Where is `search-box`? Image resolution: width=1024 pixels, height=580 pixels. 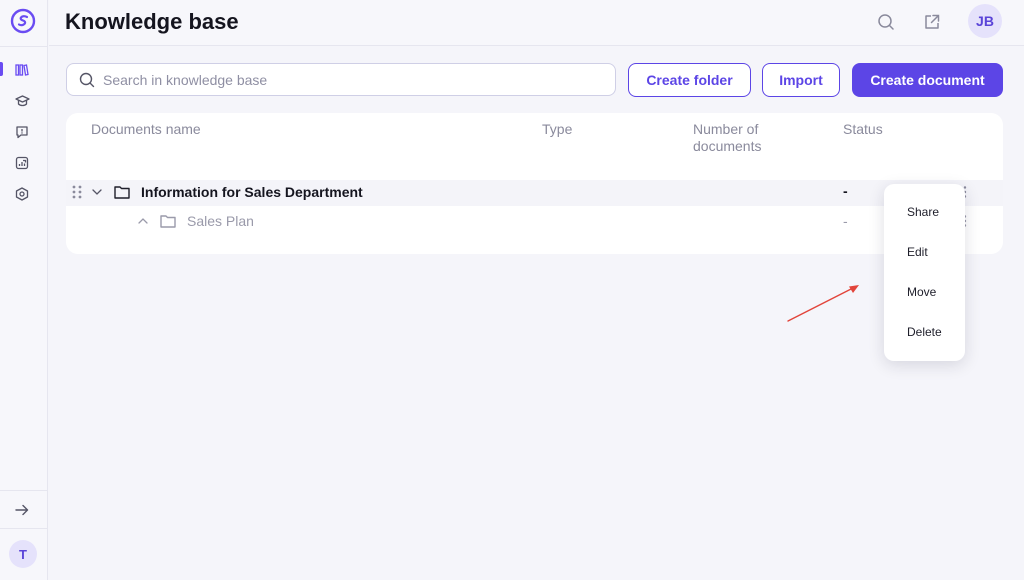
search-box is located at coordinates (341, 79).